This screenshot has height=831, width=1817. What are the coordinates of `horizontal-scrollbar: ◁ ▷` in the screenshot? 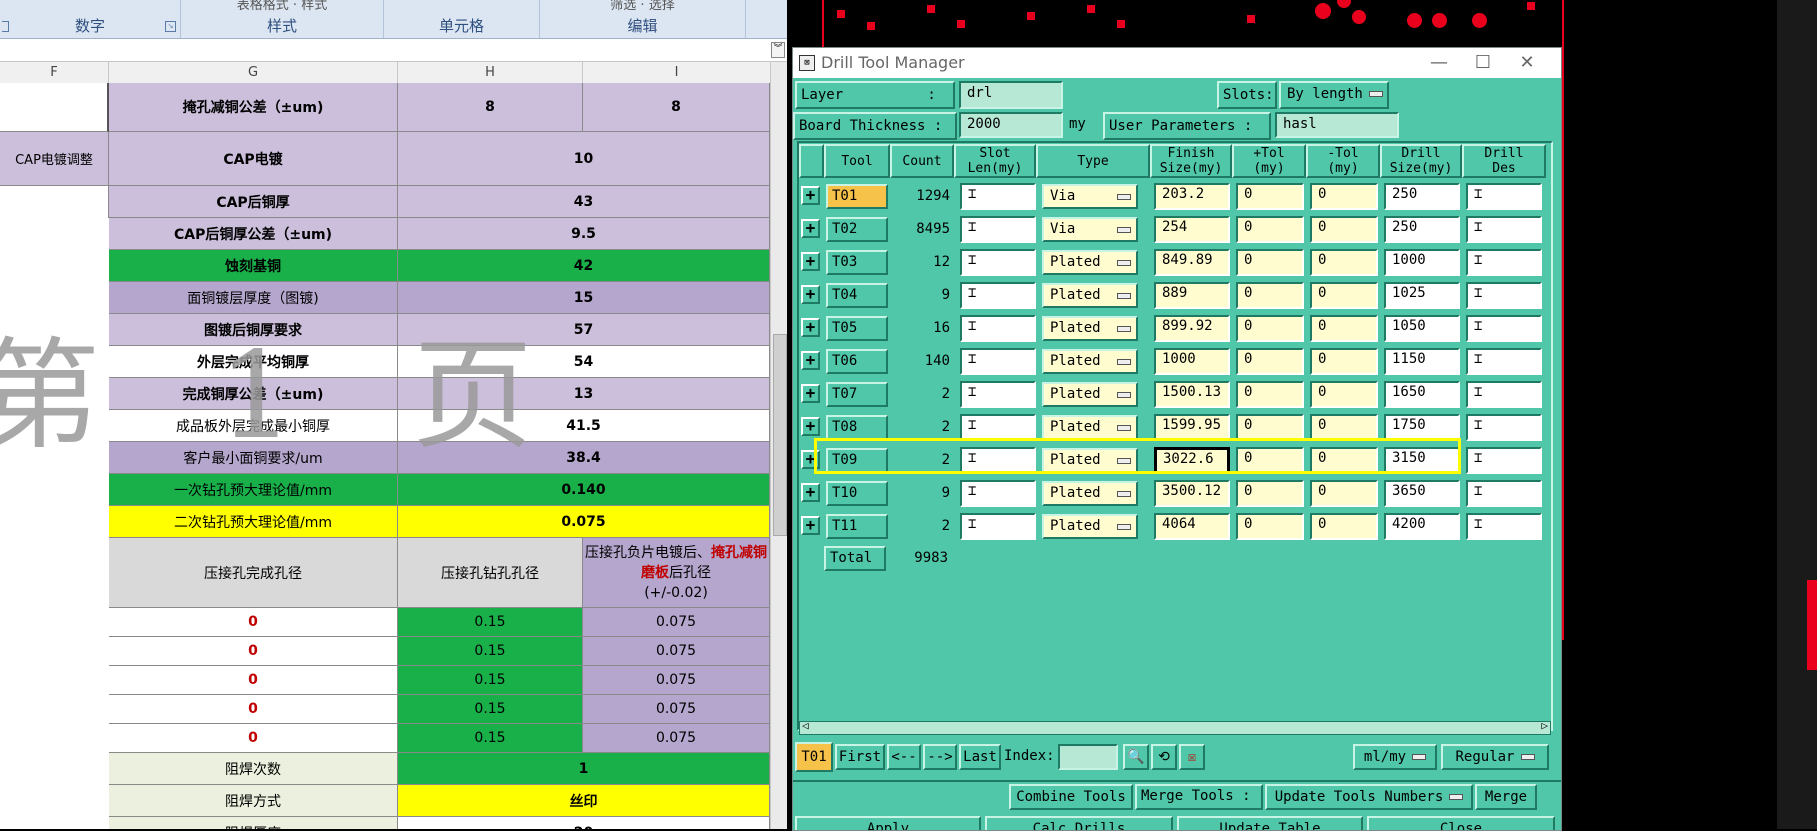 It's located at (1175, 727).